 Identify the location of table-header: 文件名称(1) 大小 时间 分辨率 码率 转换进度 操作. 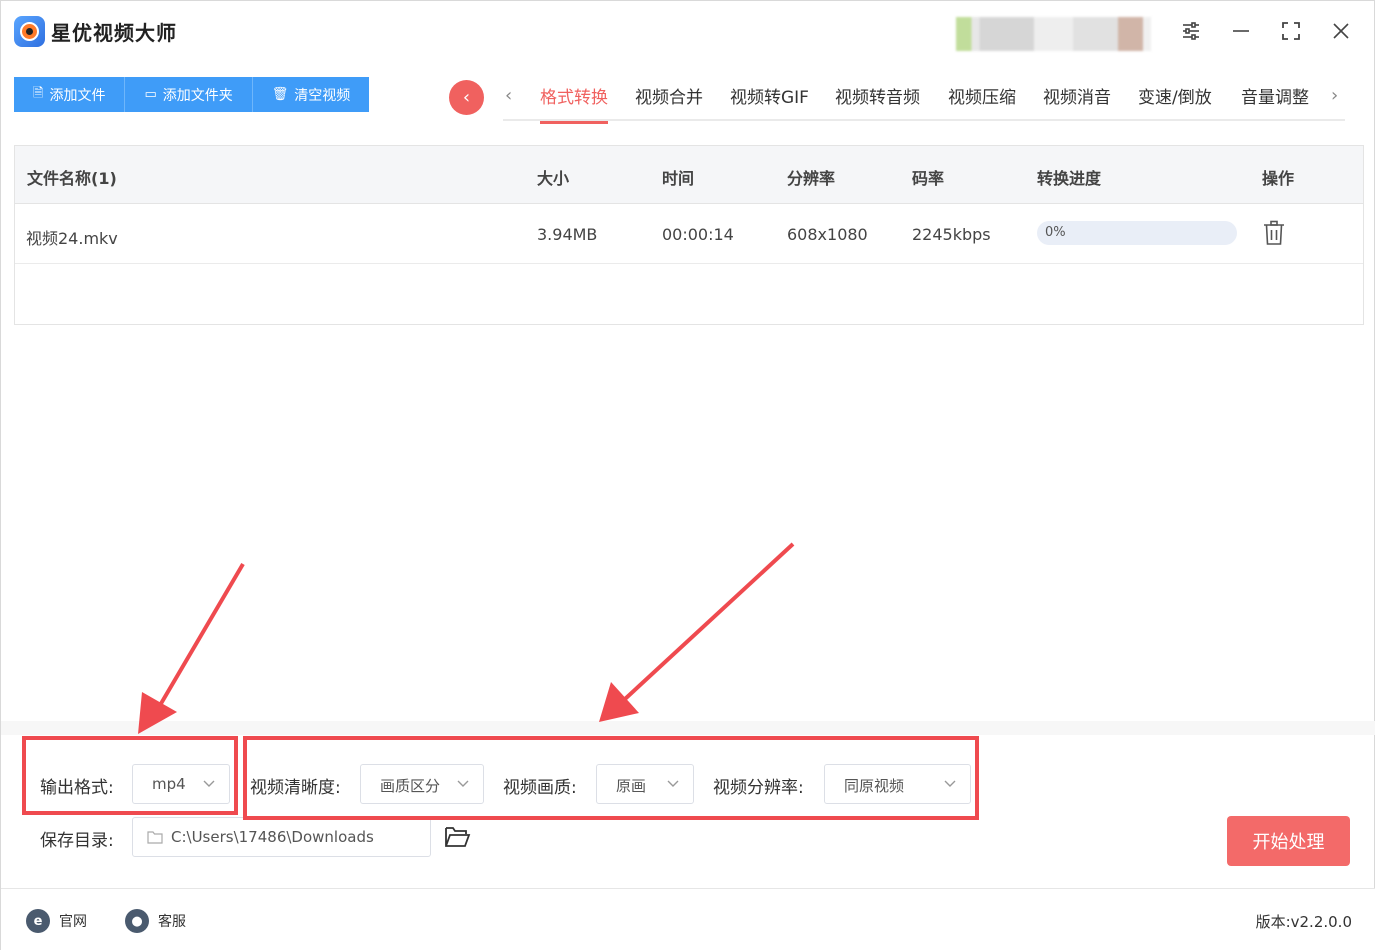
(689, 175).